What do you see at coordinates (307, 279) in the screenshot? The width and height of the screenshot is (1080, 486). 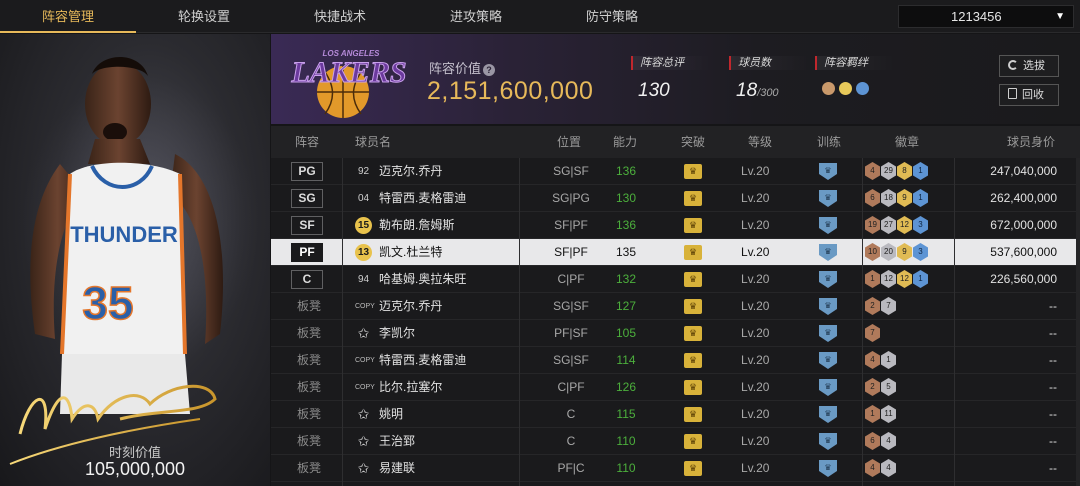 I see `position-slot: C` at bounding box center [307, 279].